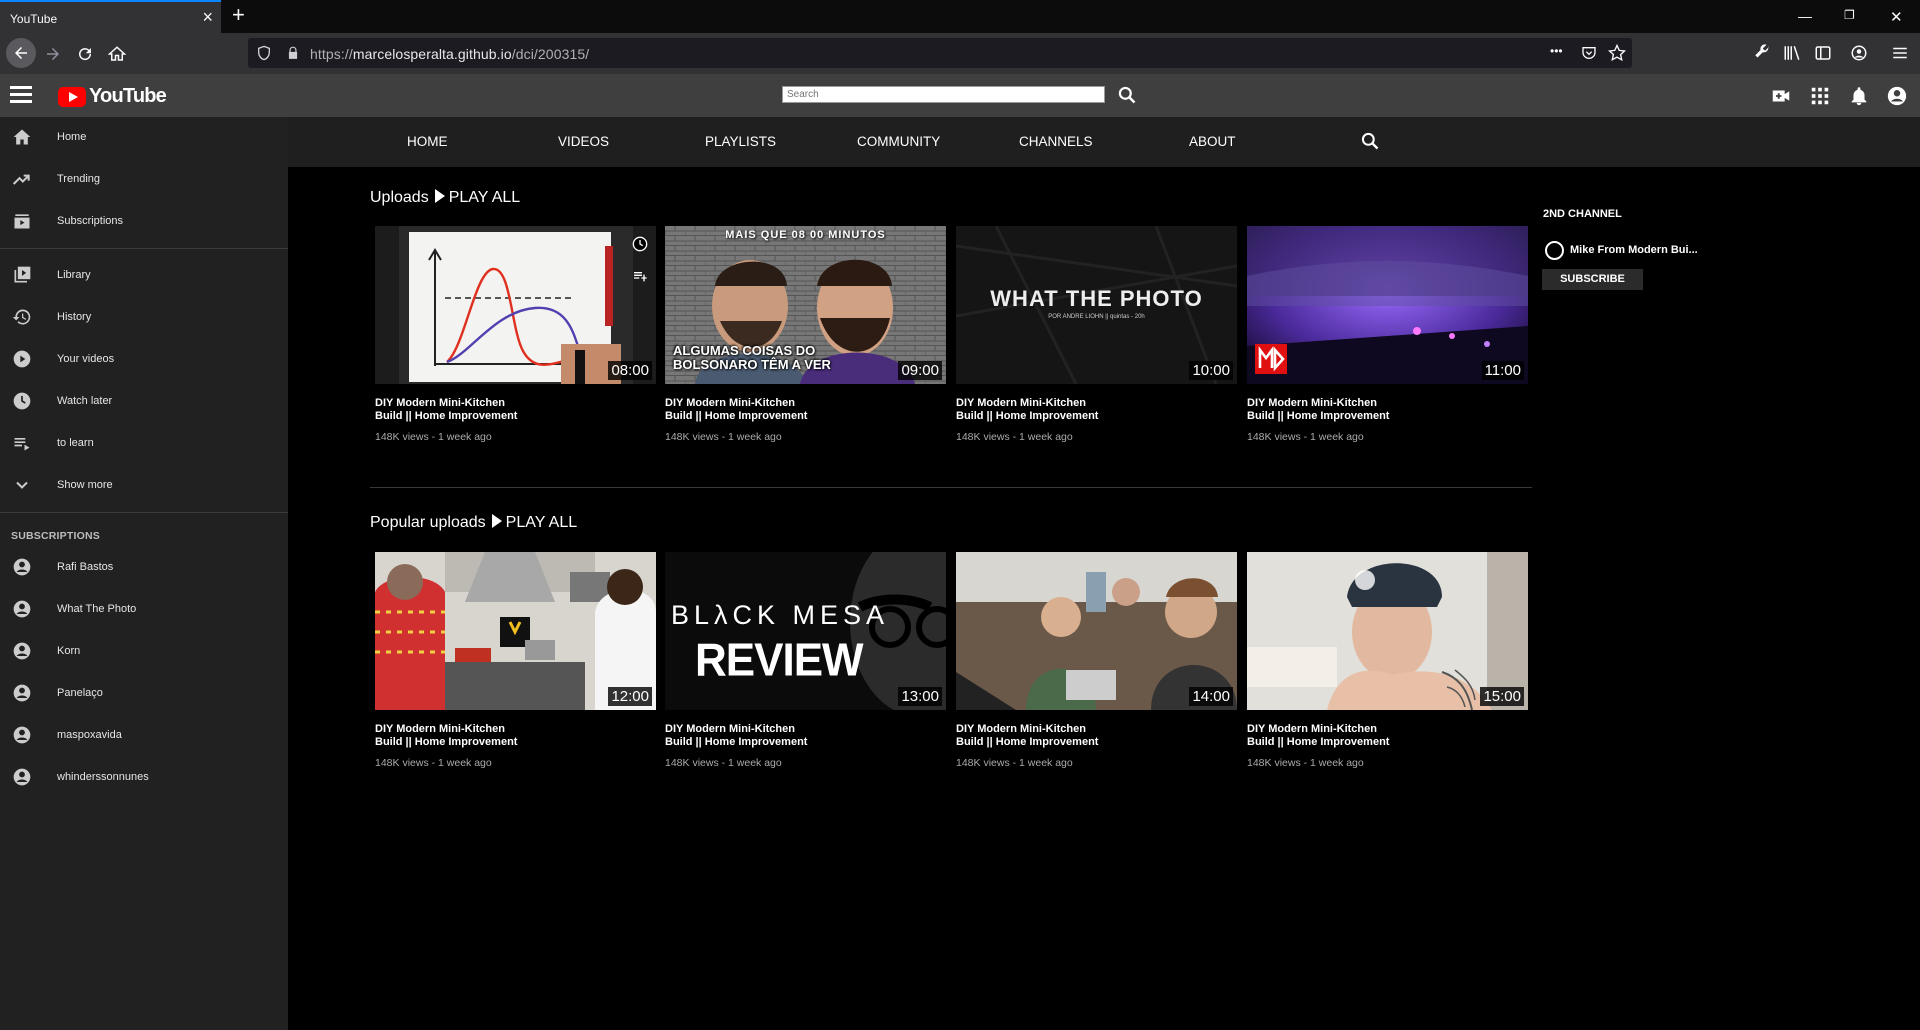  I want to click on url-path: /dci/200315/, so click(550, 54).